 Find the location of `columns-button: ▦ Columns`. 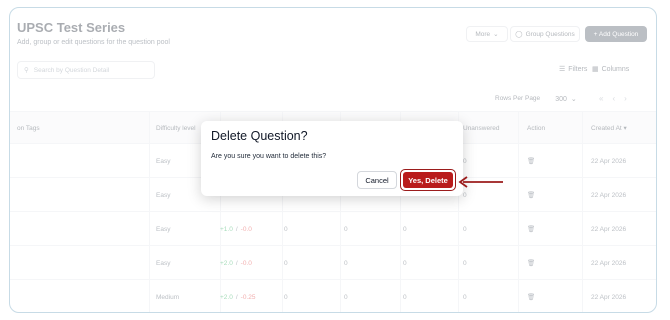

columns-button: ▦ Columns is located at coordinates (611, 69).